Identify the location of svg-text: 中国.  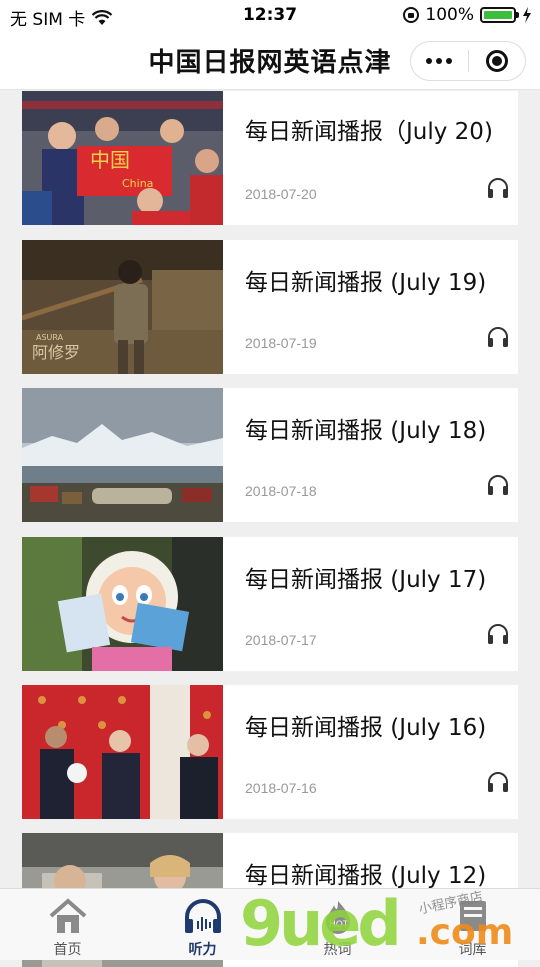
(110, 160).